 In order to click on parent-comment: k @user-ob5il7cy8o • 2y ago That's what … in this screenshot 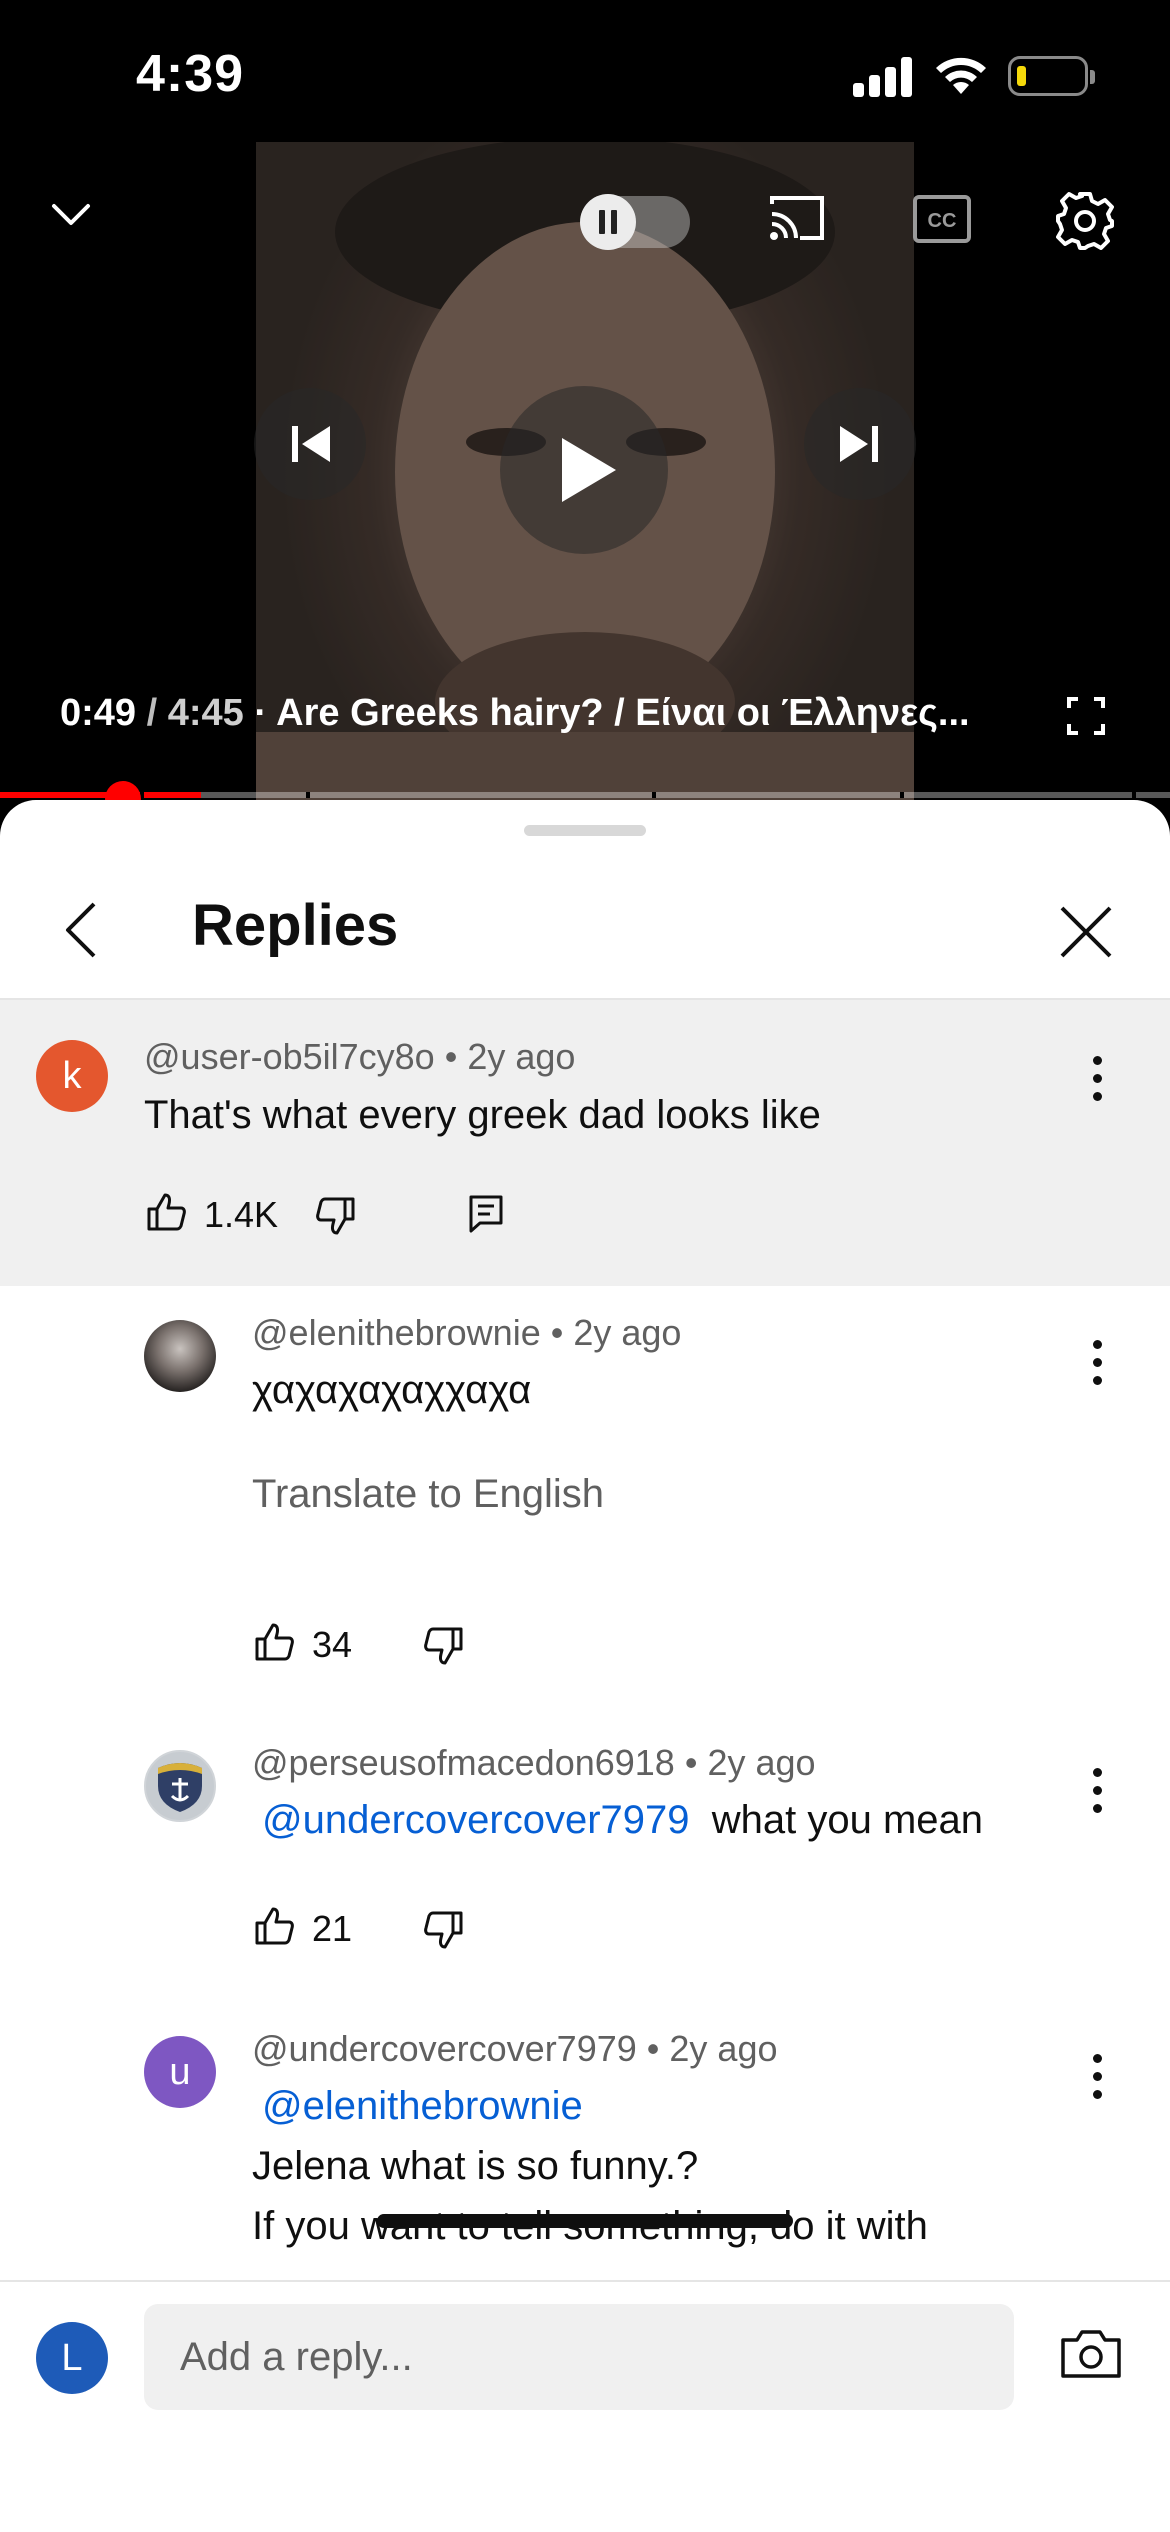, I will do `click(585, 1143)`.